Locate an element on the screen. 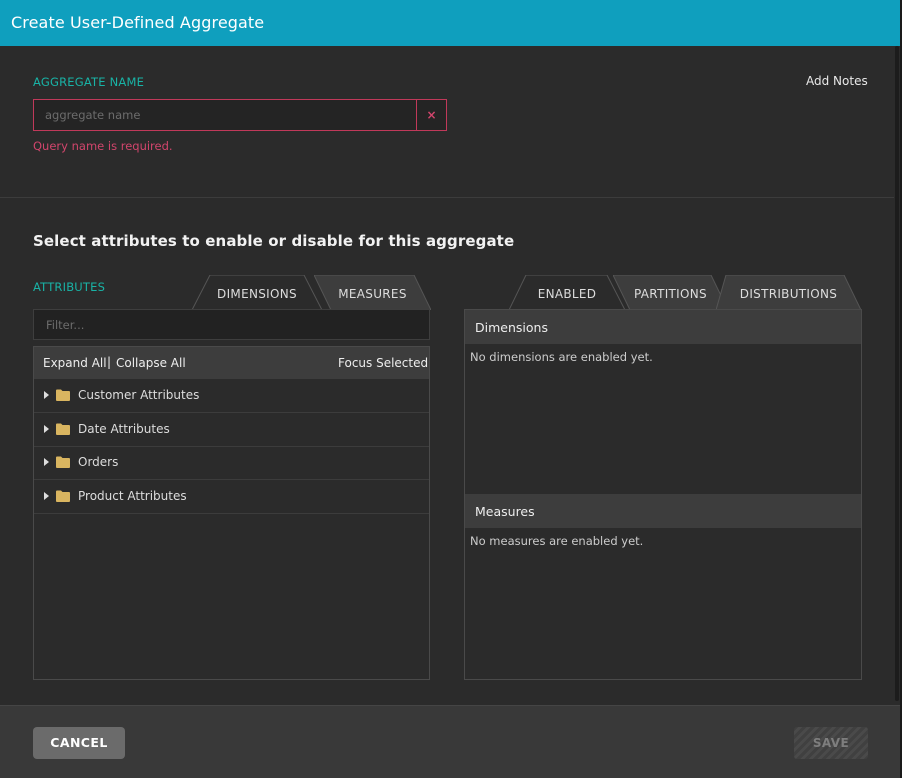 This screenshot has width=902, height=778. attributes-label: ATTRIBUTES is located at coordinates (69, 287).